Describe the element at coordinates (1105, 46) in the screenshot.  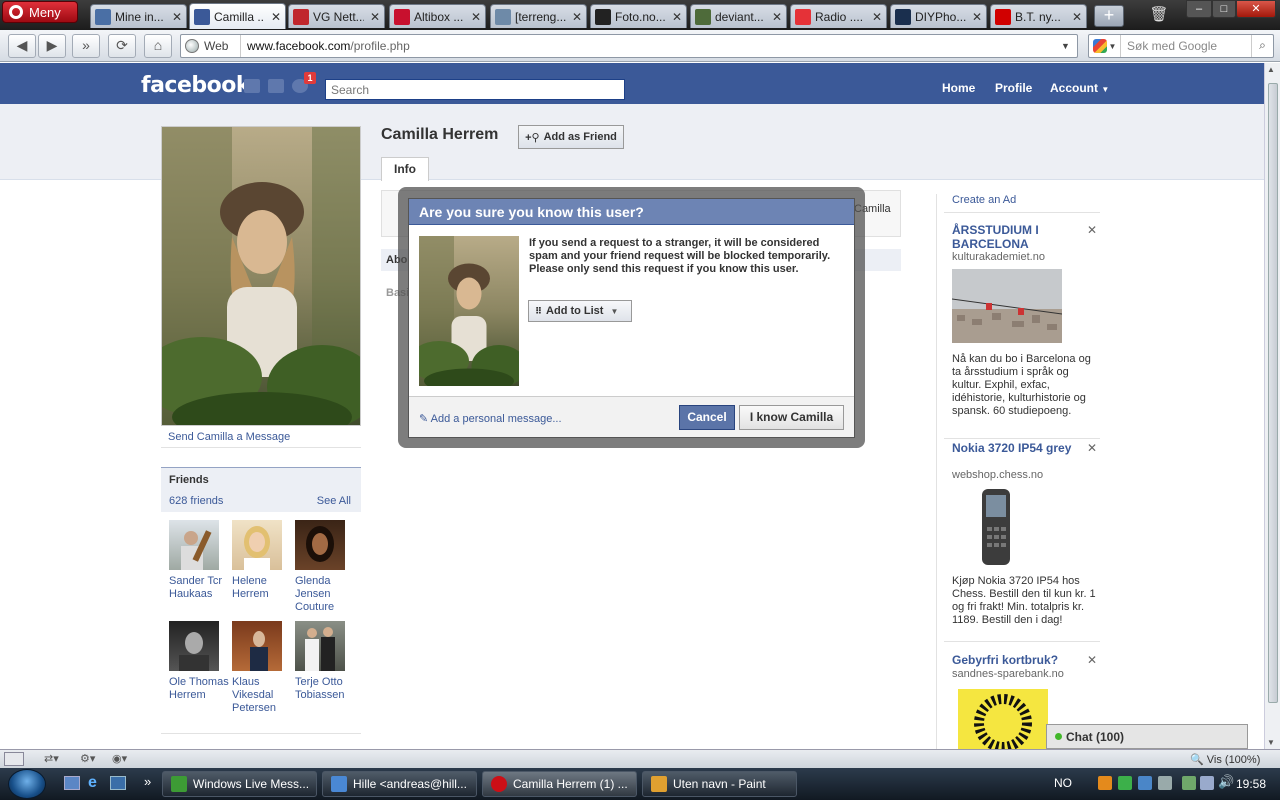
I see `search-engine-selector: ▼` at that location.